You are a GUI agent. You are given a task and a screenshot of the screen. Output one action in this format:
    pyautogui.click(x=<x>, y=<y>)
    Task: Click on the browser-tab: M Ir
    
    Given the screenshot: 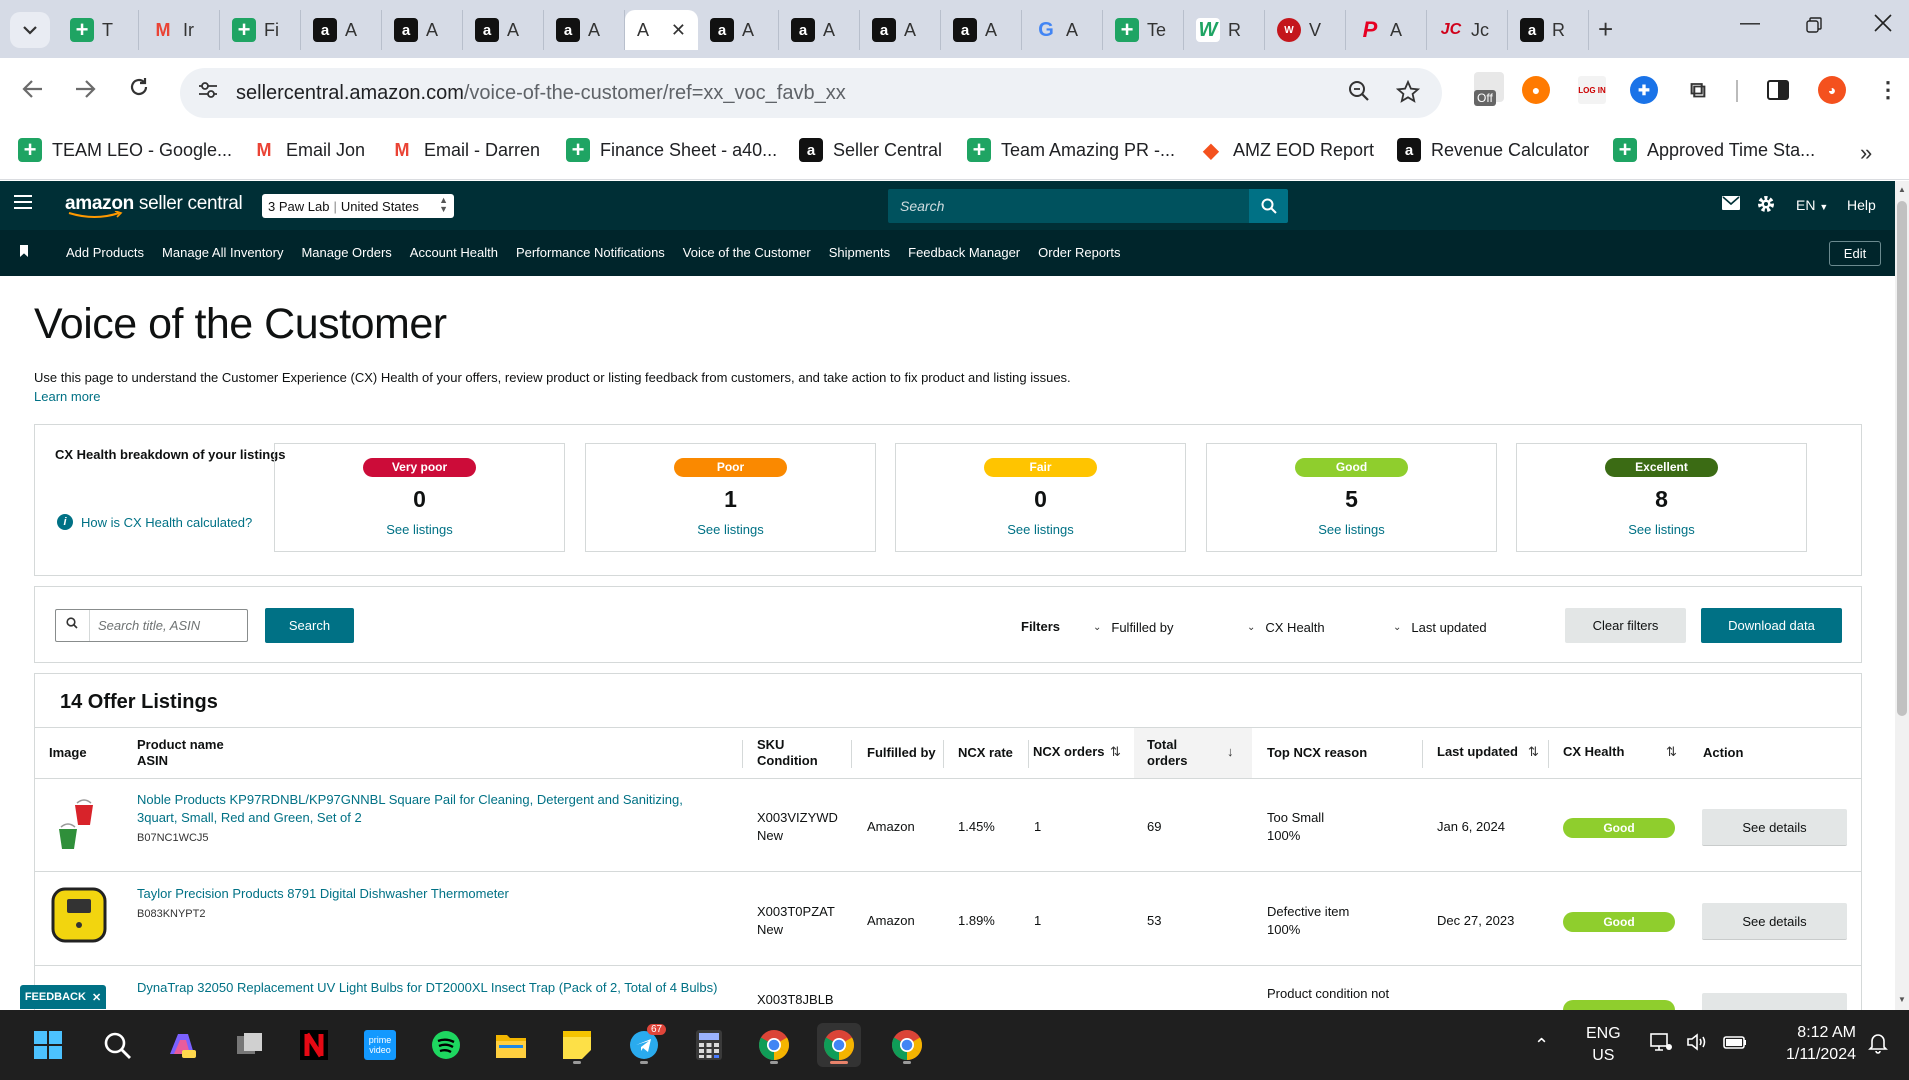 What is the action you would take?
    pyautogui.click(x=179, y=30)
    